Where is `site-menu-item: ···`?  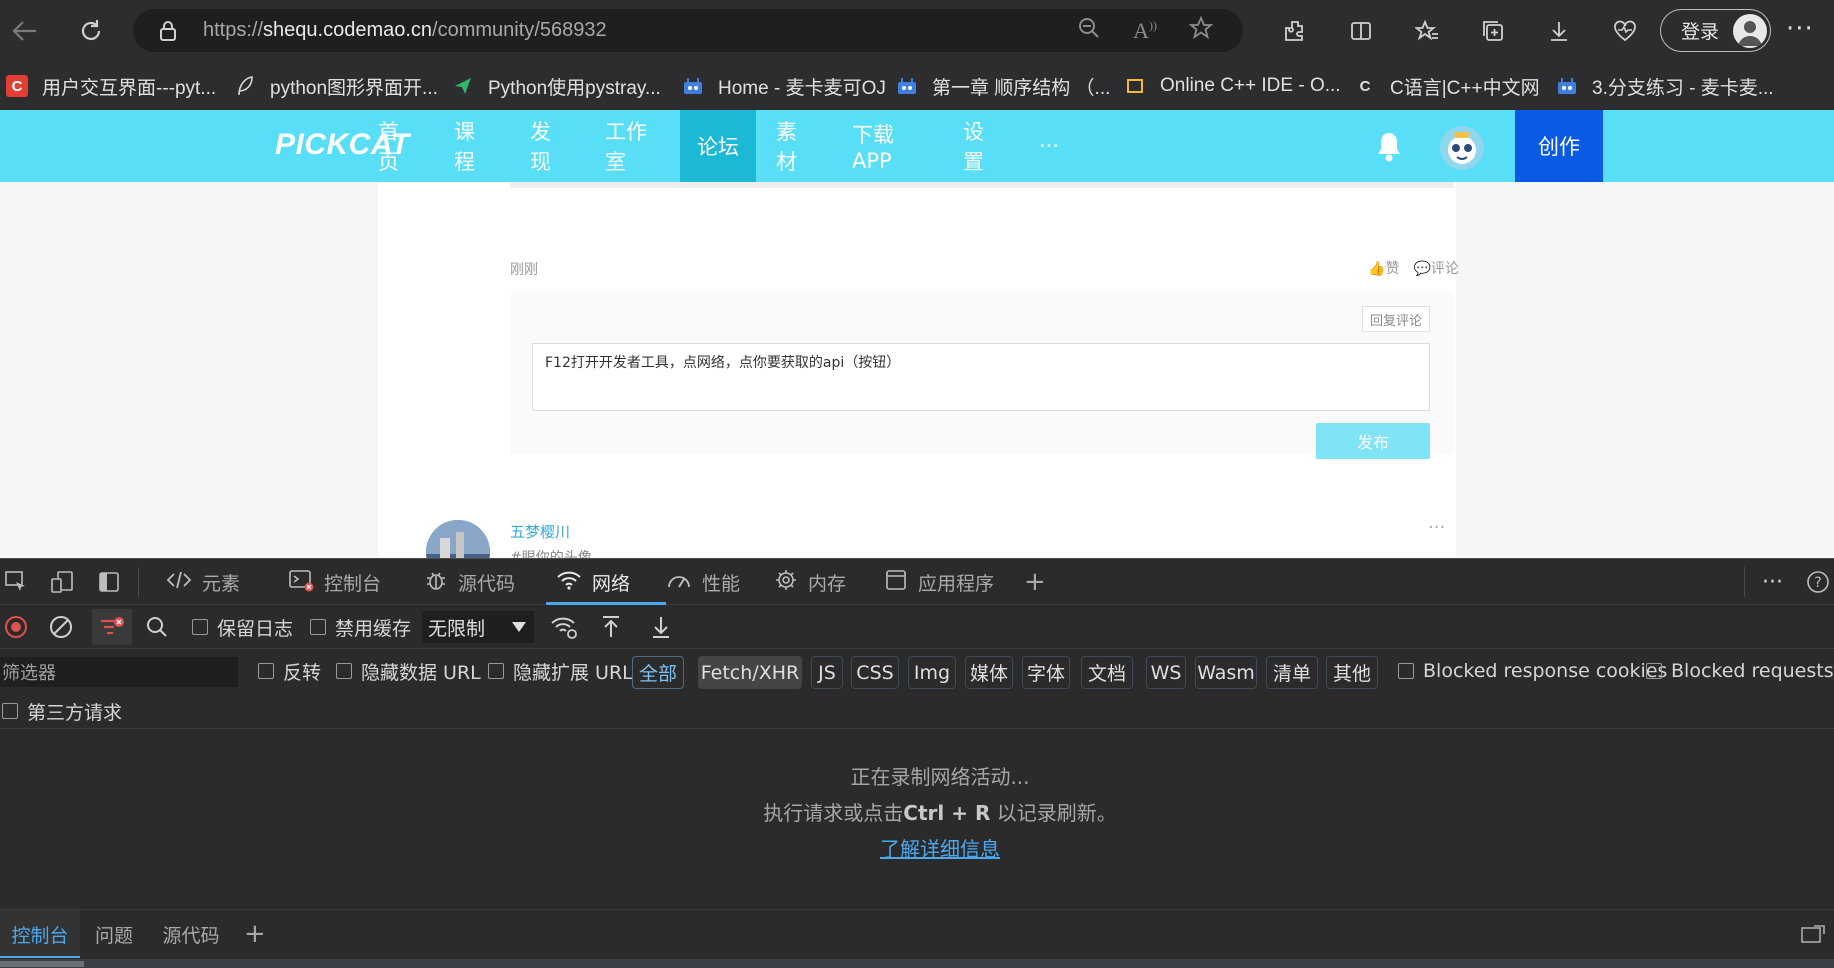
site-menu-item: ··· is located at coordinates (1049, 146).